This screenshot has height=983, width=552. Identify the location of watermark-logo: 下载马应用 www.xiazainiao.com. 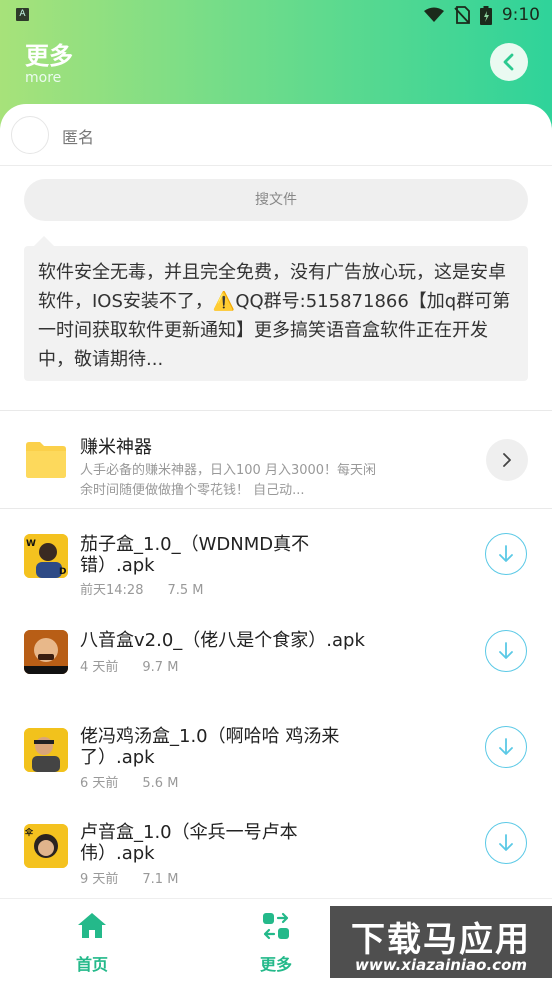
(441, 942).